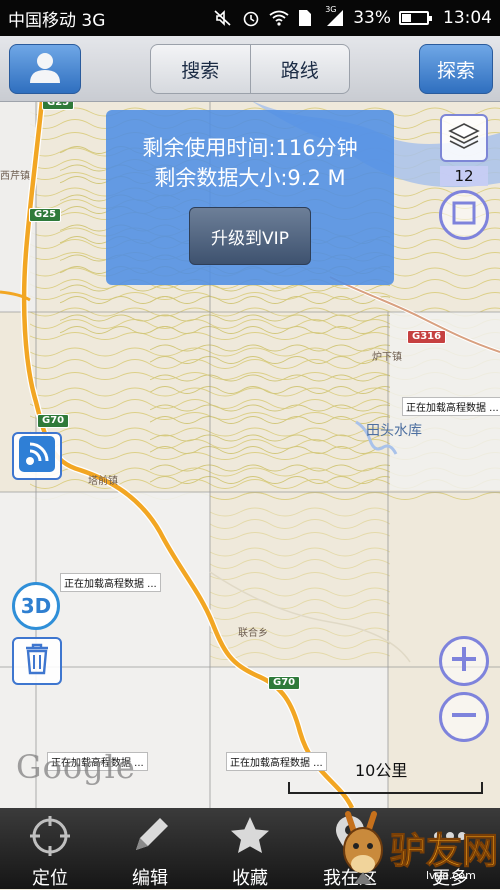 Image resolution: width=500 pixels, height=890 pixels. I want to click on mute-icon, so click(223, 18).